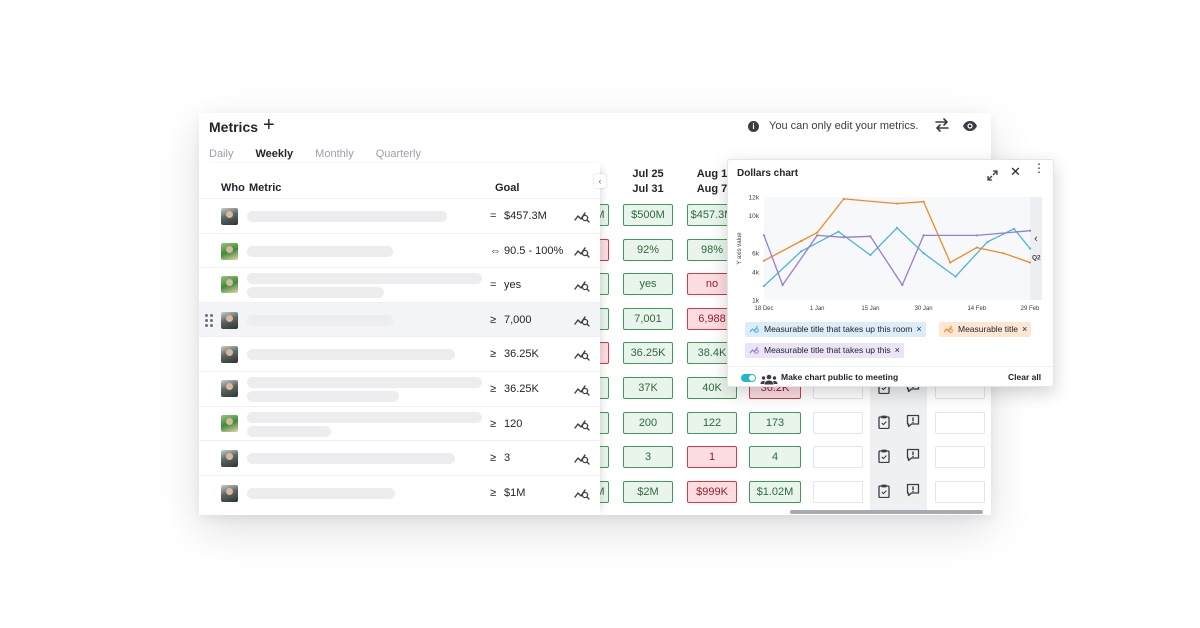 This screenshot has width=1200, height=628. Describe the element at coordinates (399, 492) in the screenshot. I see `table-row: ≥ $1M` at that location.